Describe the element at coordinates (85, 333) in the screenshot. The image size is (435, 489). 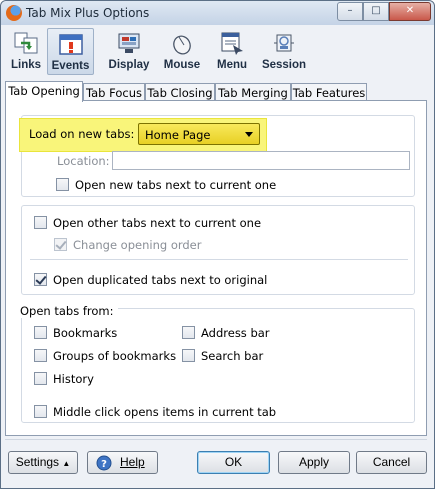
I see `bookmarks-label: Bookmarks` at that location.